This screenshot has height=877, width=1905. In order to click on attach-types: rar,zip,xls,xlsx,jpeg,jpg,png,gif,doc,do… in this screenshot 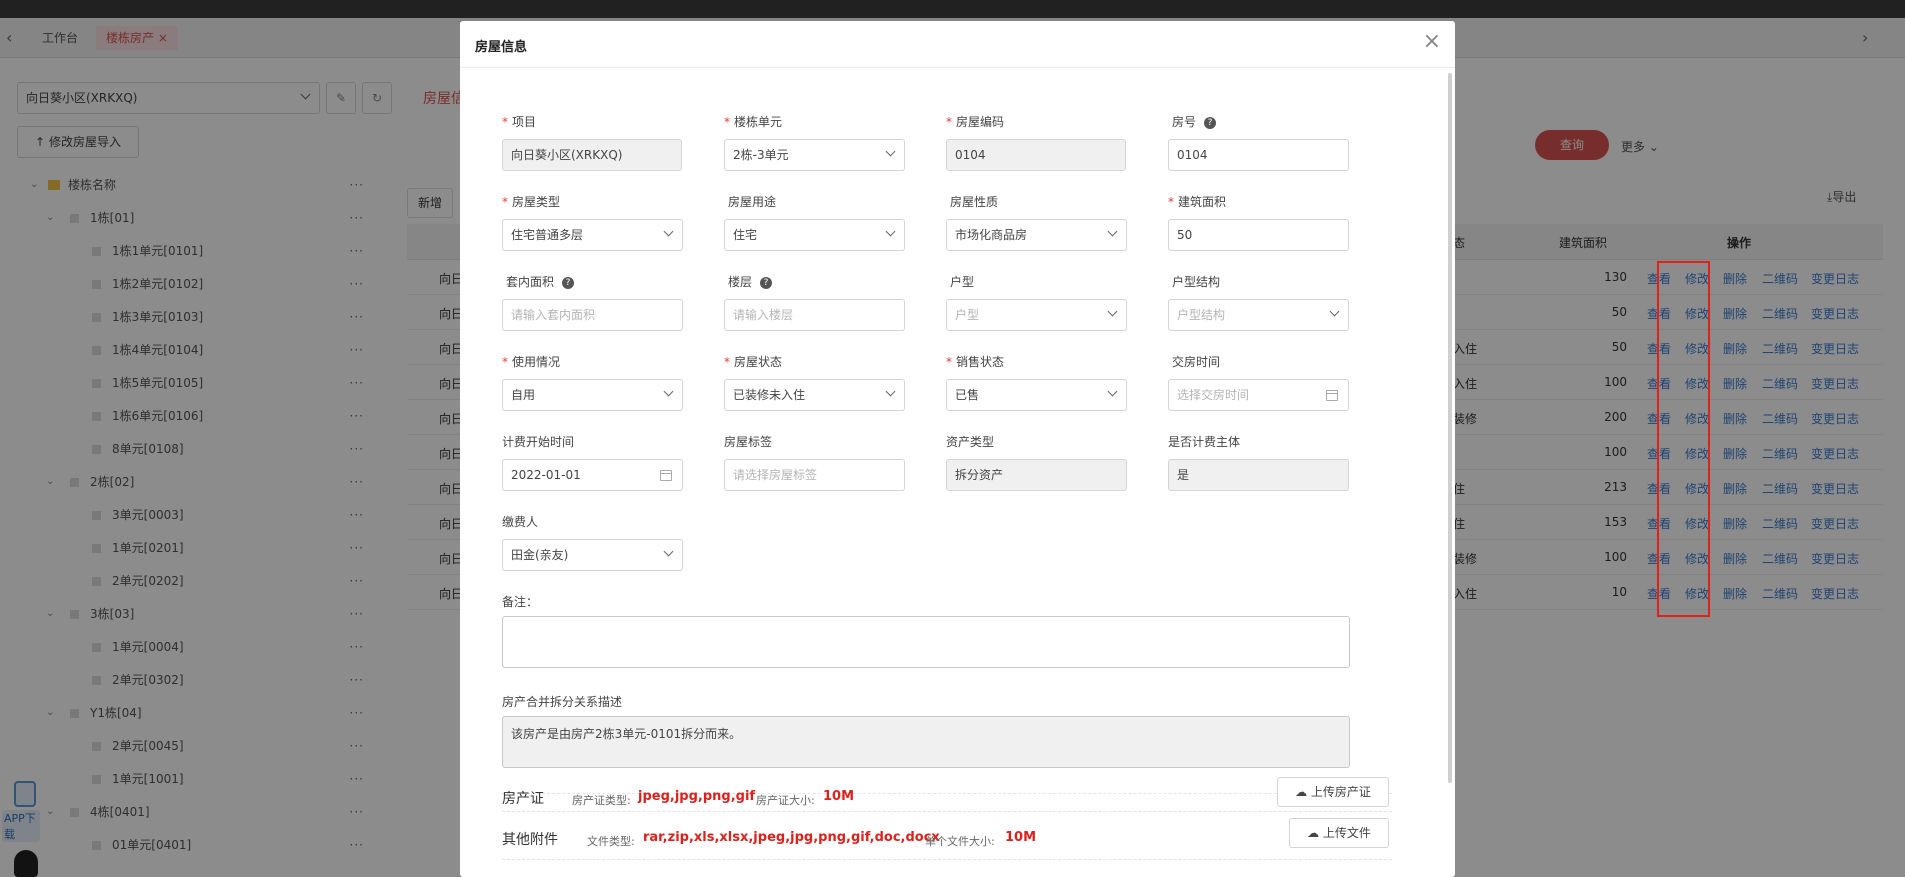, I will do `click(791, 837)`.